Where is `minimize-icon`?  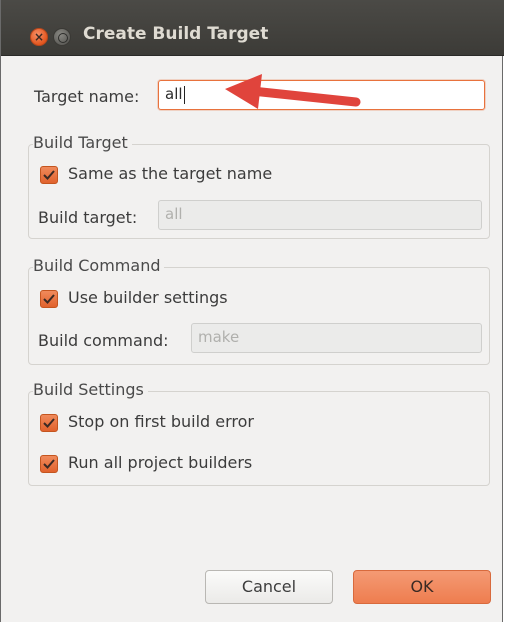 minimize-icon is located at coordinates (62, 37).